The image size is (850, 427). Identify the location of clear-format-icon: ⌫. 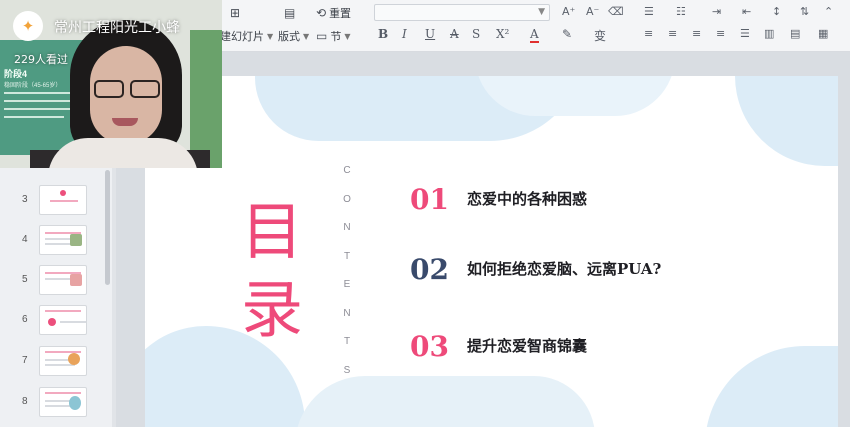
(616, 11).